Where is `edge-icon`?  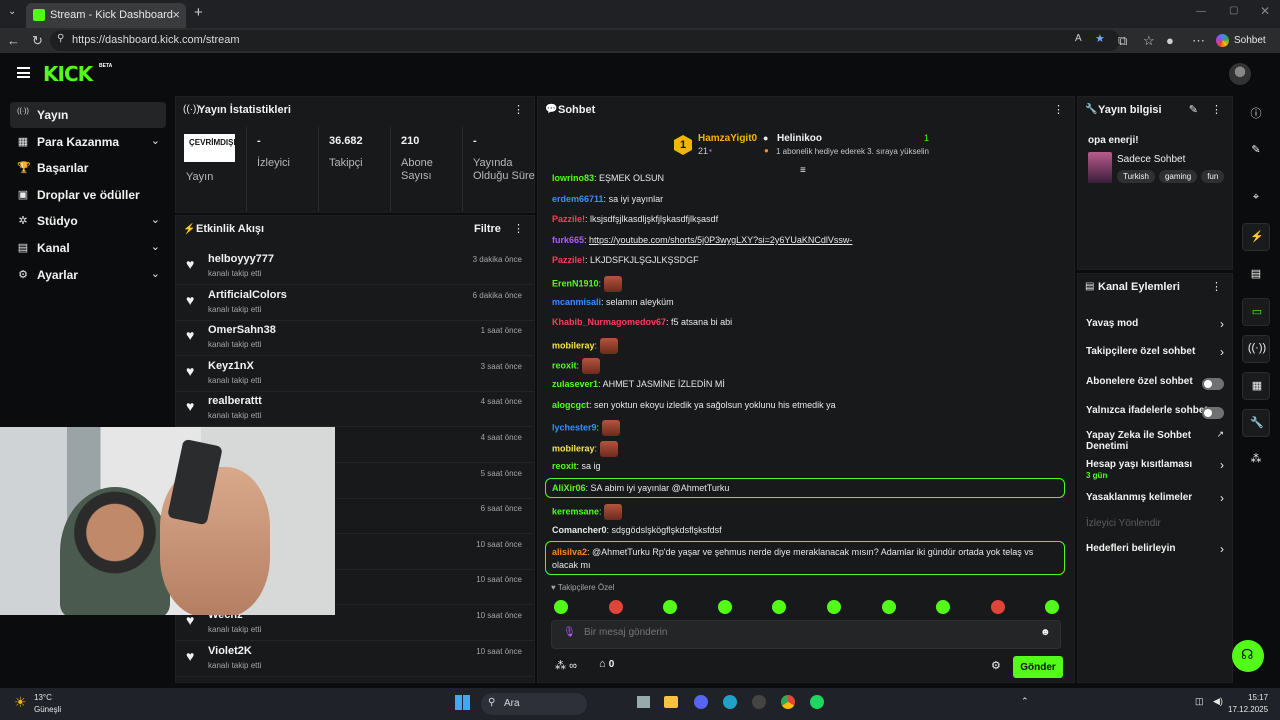 edge-icon is located at coordinates (730, 702).